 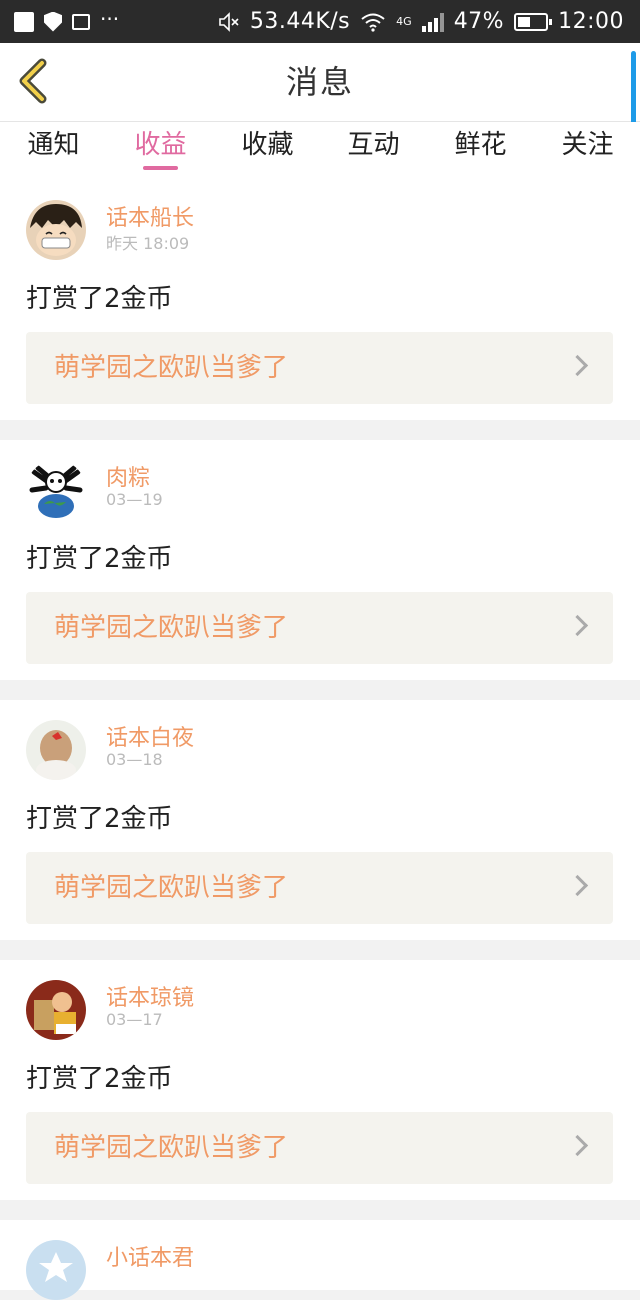 I want to click on tab-notice: 通知, so click(x=53, y=151).